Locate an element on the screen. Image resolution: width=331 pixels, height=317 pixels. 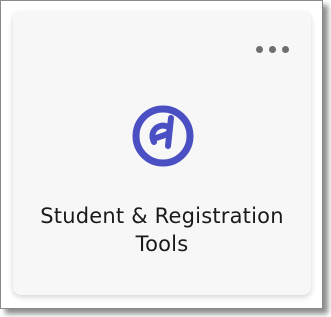
student-registration-logo-icon is located at coordinates (163, 136).